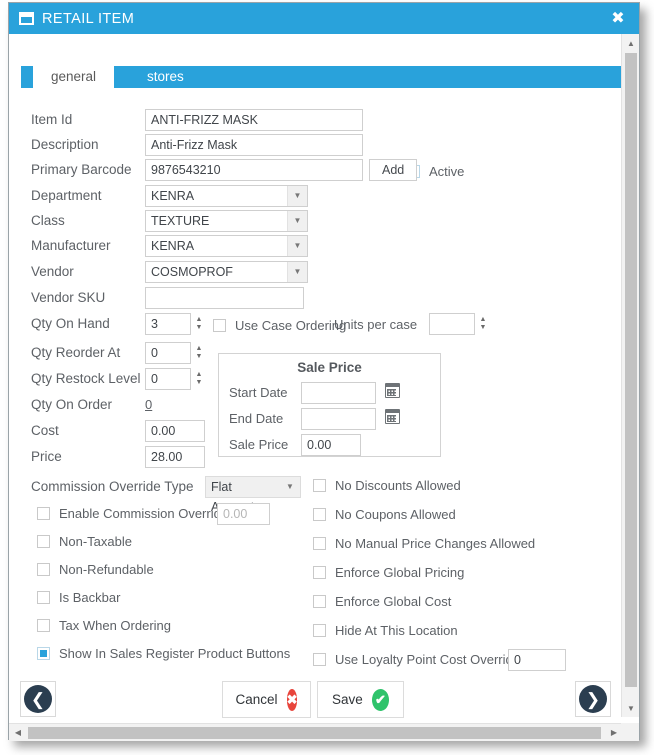 This screenshot has height=755, width=654. Describe the element at coordinates (319, 630) in the screenshot. I see `hide-at-this-location-checkbox` at that location.